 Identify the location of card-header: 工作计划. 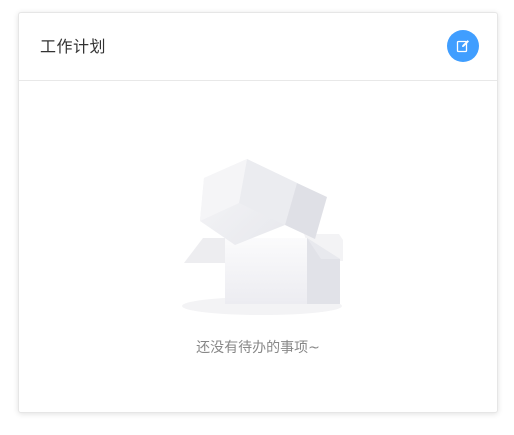
(258, 47).